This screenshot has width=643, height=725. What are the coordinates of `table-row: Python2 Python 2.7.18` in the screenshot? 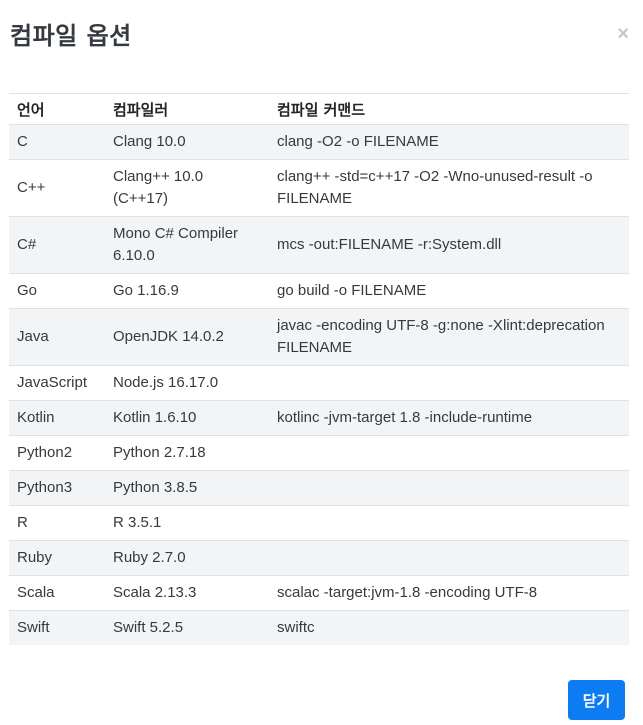 It's located at (319, 453).